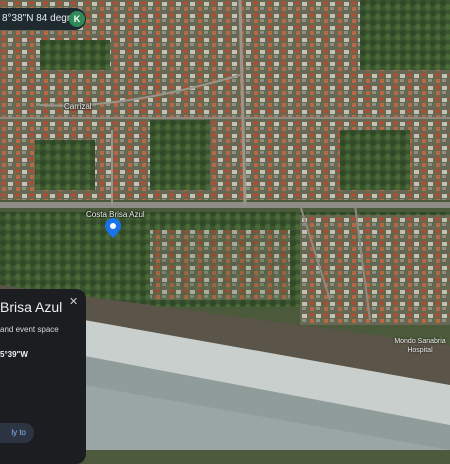 Image resolution: width=450 pixels, height=464 pixels. Describe the element at coordinates (31, 307) in the screenshot. I see `place-title: Brisa Azul` at that location.